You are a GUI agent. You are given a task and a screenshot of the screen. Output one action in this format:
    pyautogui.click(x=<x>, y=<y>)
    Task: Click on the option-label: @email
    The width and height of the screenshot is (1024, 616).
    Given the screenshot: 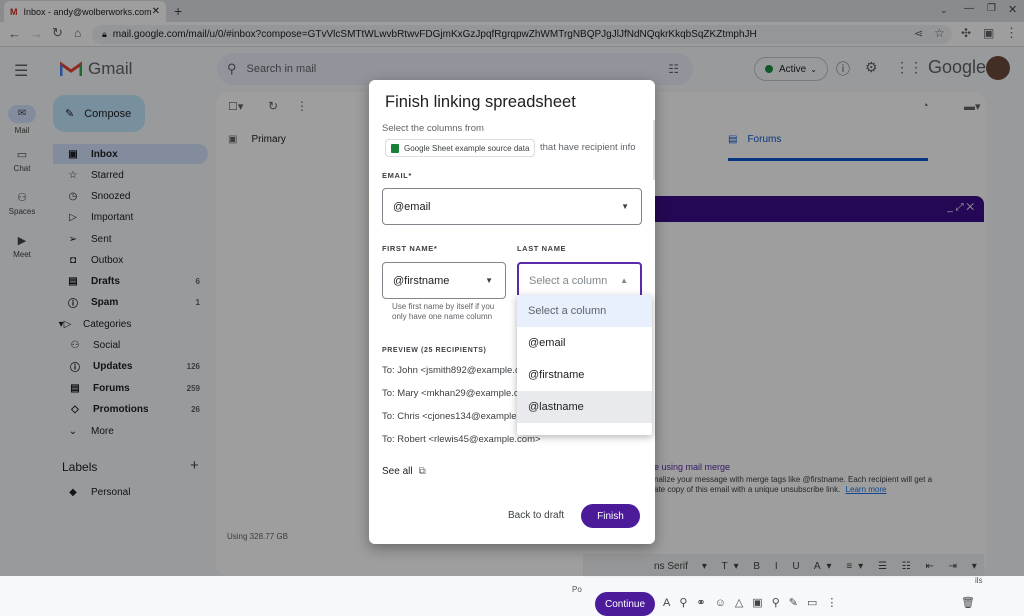 What is the action you would take?
    pyautogui.click(x=547, y=343)
    